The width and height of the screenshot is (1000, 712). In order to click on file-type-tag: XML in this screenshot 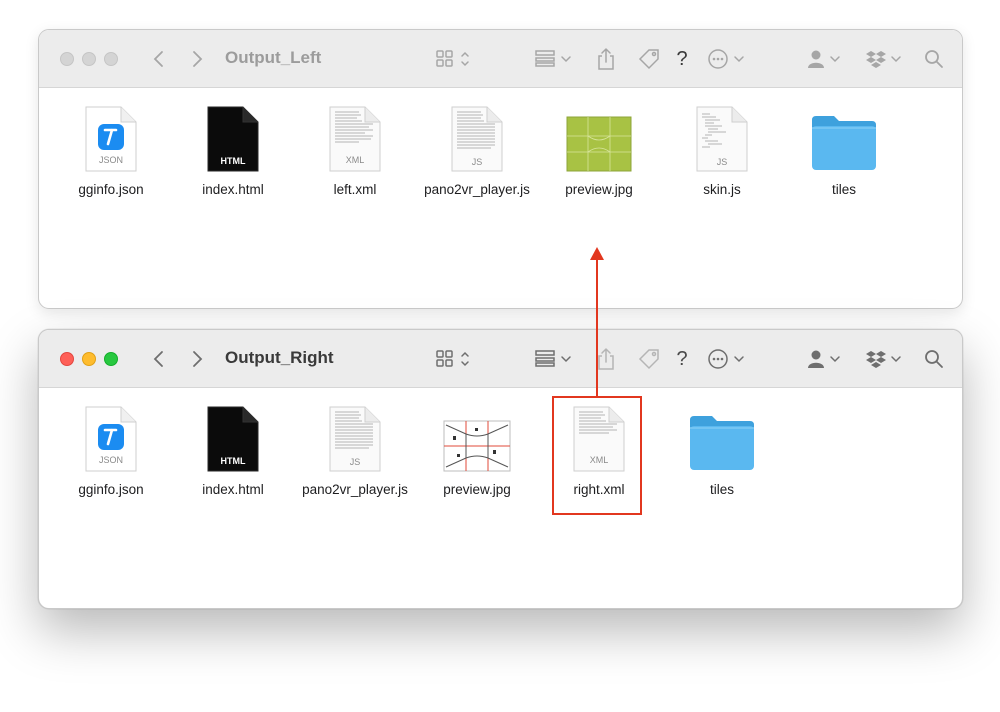, I will do `click(355, 160)`.